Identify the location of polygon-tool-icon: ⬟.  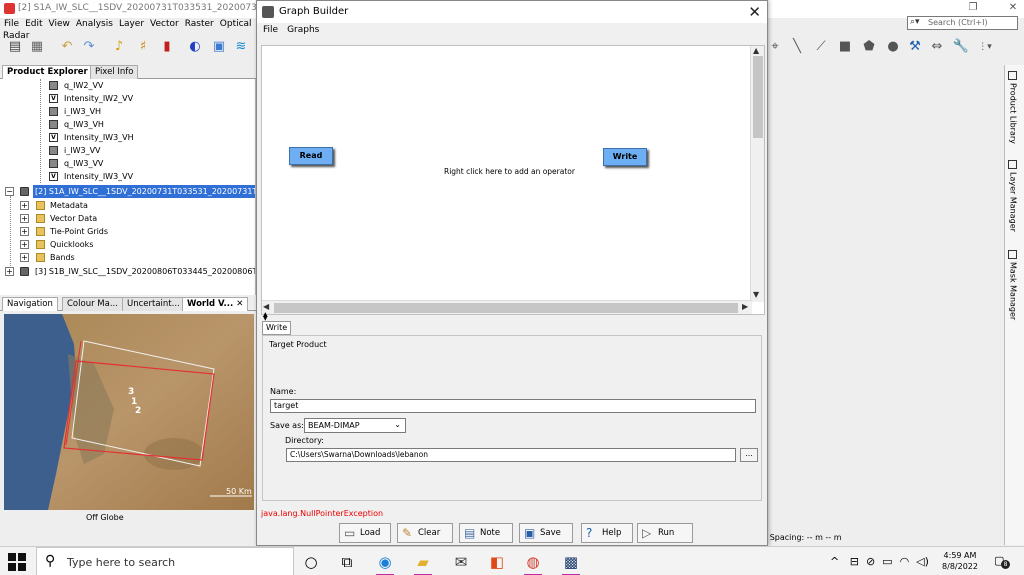
(869, 47).